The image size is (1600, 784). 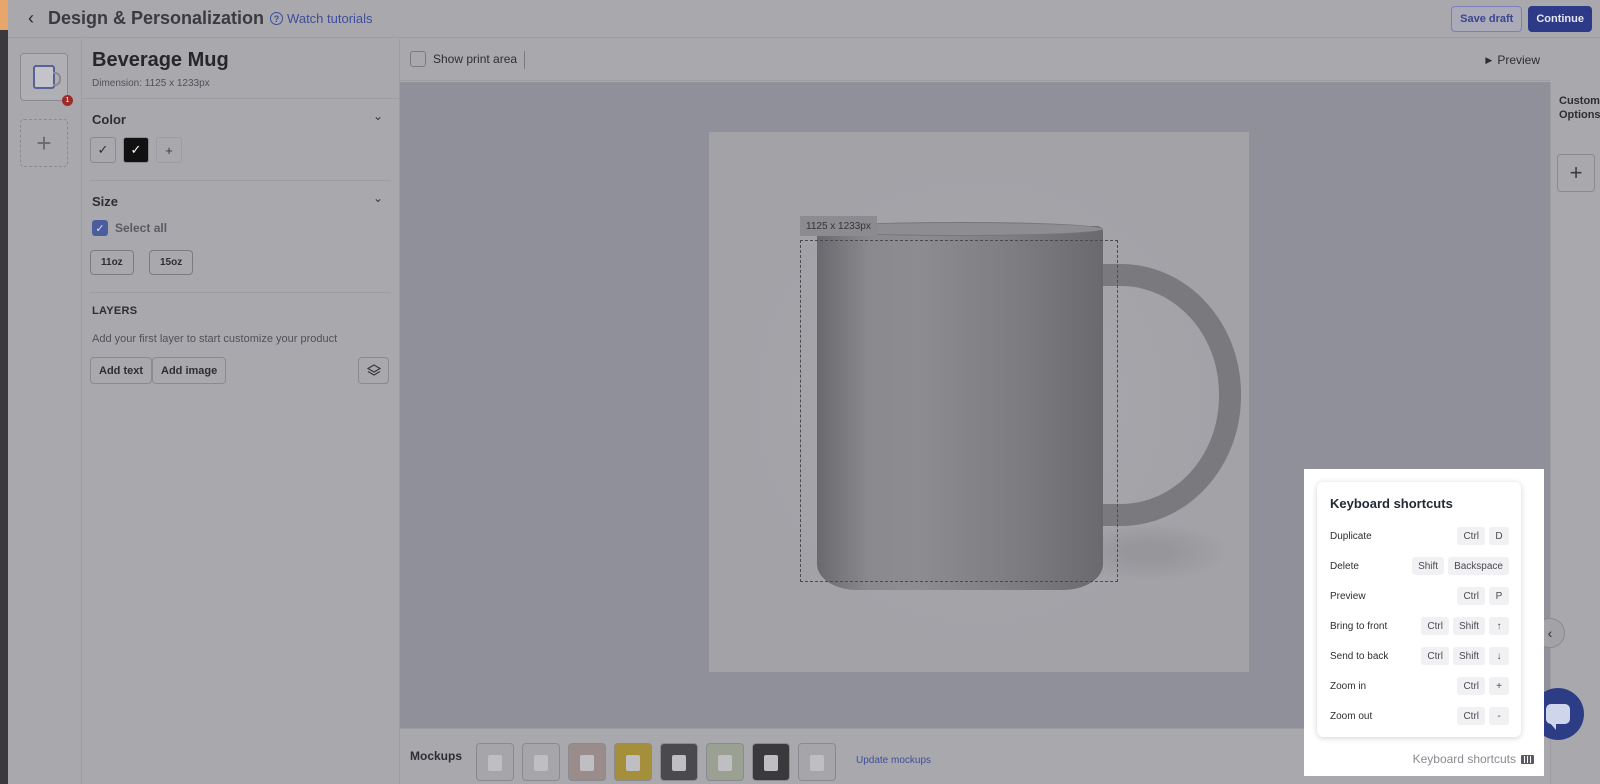 I want to click on color-swatch-black: ✓, so click(x=136, y=150).